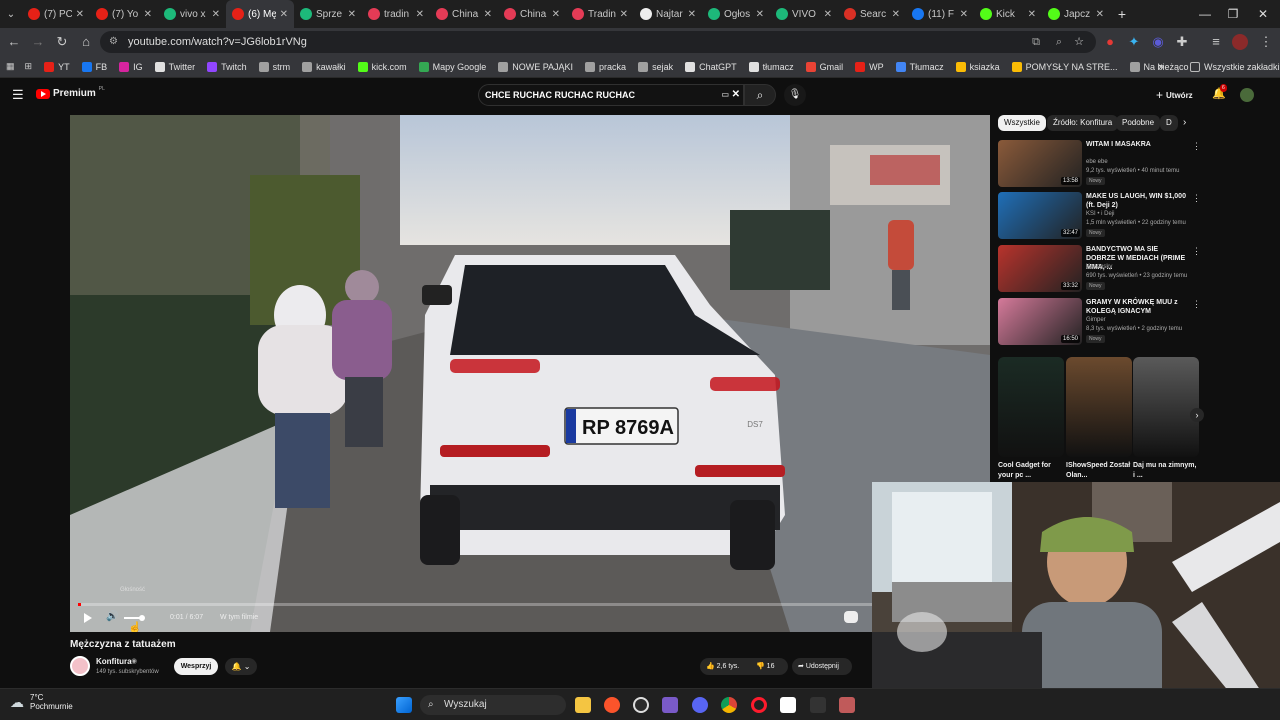  Describe the element at coordinates (847, 705) in the screenshot. I see `media-app-icon` at that location.